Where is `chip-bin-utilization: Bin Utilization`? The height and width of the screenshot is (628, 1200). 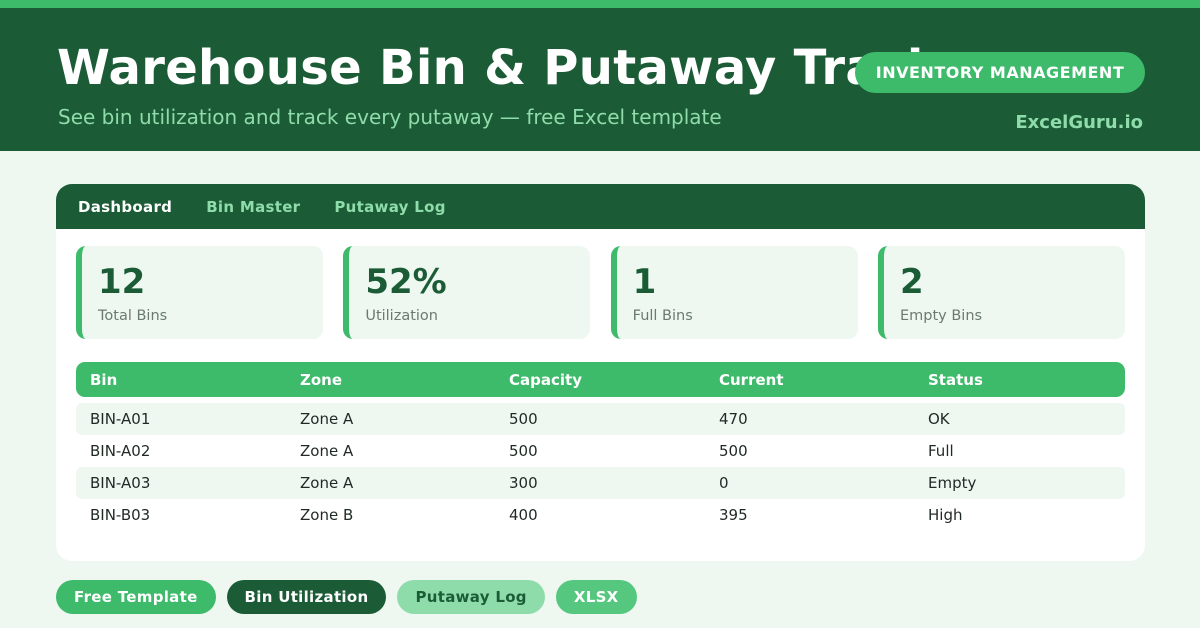 chip-bin-utilization: Bin Utilization is located at coordinates (306, 597).